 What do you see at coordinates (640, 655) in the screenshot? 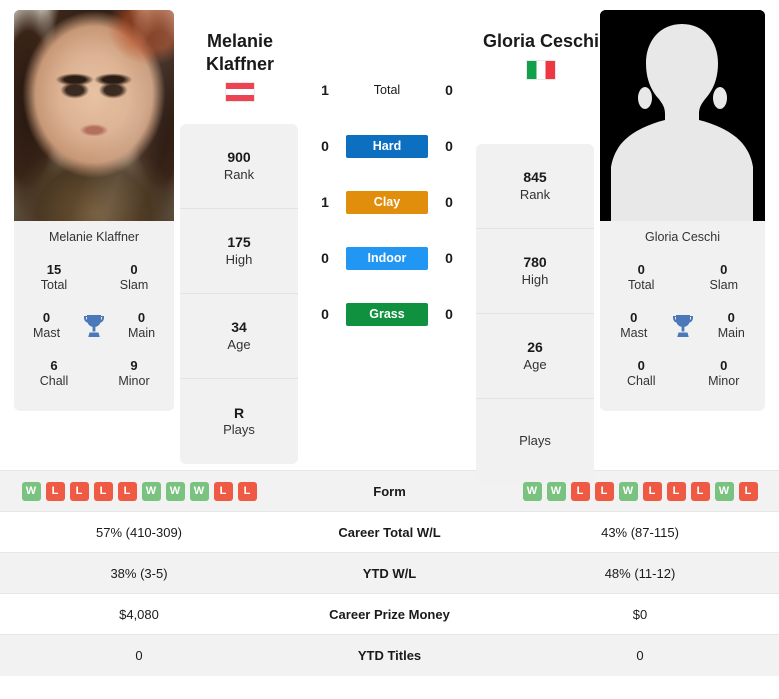
I see `ytd-titles-right: 0` at bounding box center [640, 655].